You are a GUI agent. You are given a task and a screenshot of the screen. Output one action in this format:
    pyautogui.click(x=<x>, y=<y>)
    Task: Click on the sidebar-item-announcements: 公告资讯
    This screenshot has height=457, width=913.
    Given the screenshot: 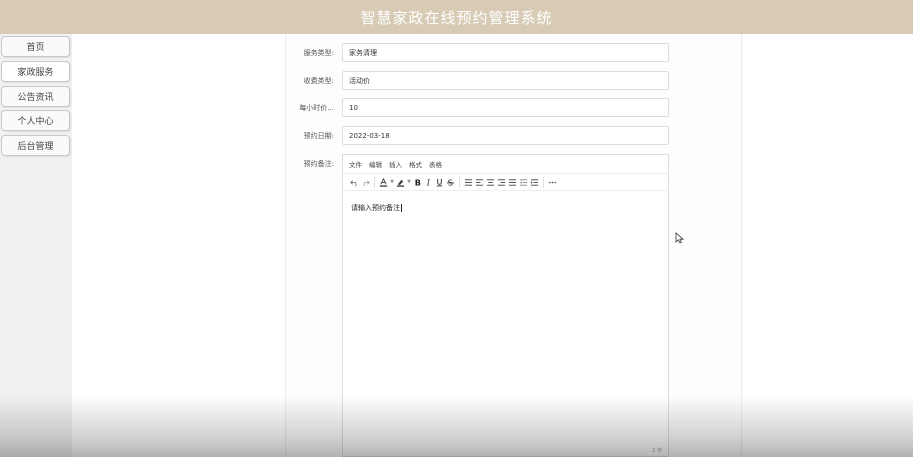 What is the action you would take?
    pyautogui.click(x=35, y=96)
    